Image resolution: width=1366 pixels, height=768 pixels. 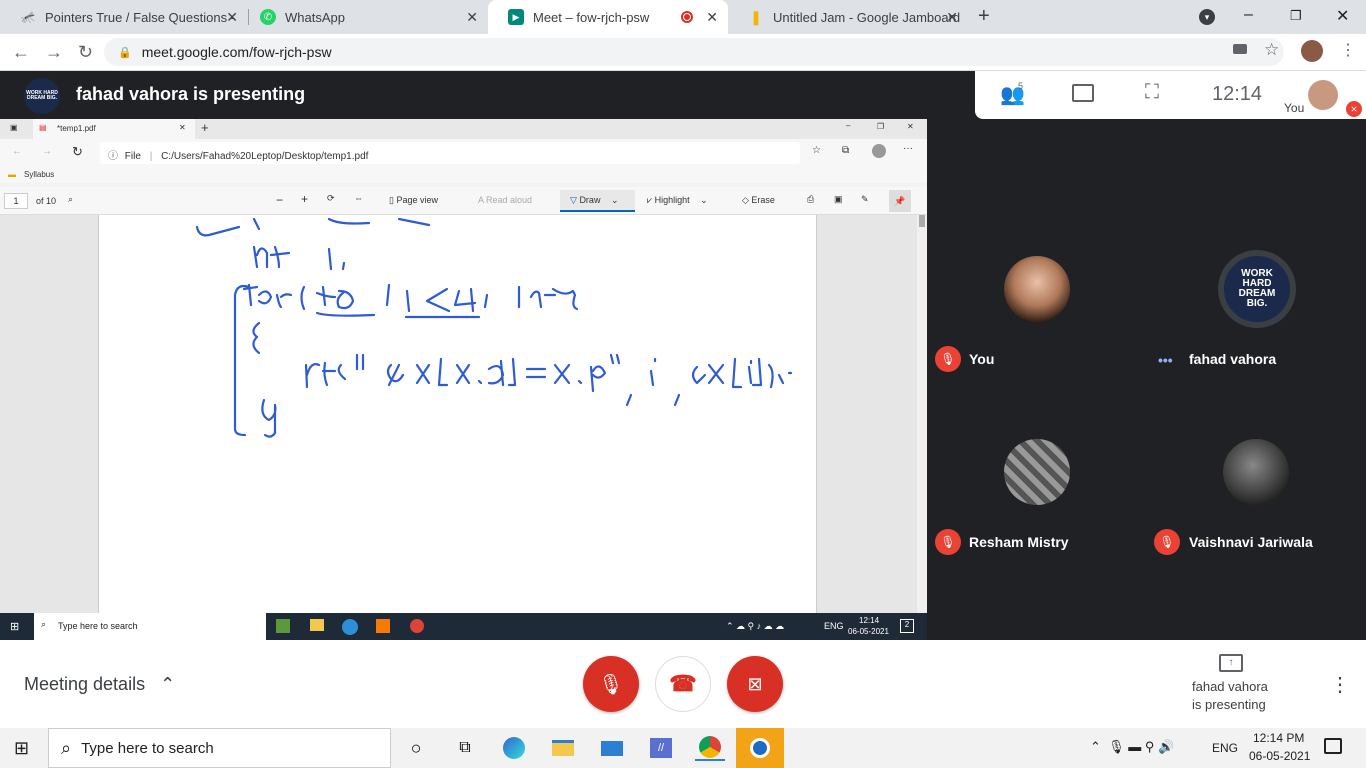 I want to click on restore-icon: ❐, so click(x=881, y=126).